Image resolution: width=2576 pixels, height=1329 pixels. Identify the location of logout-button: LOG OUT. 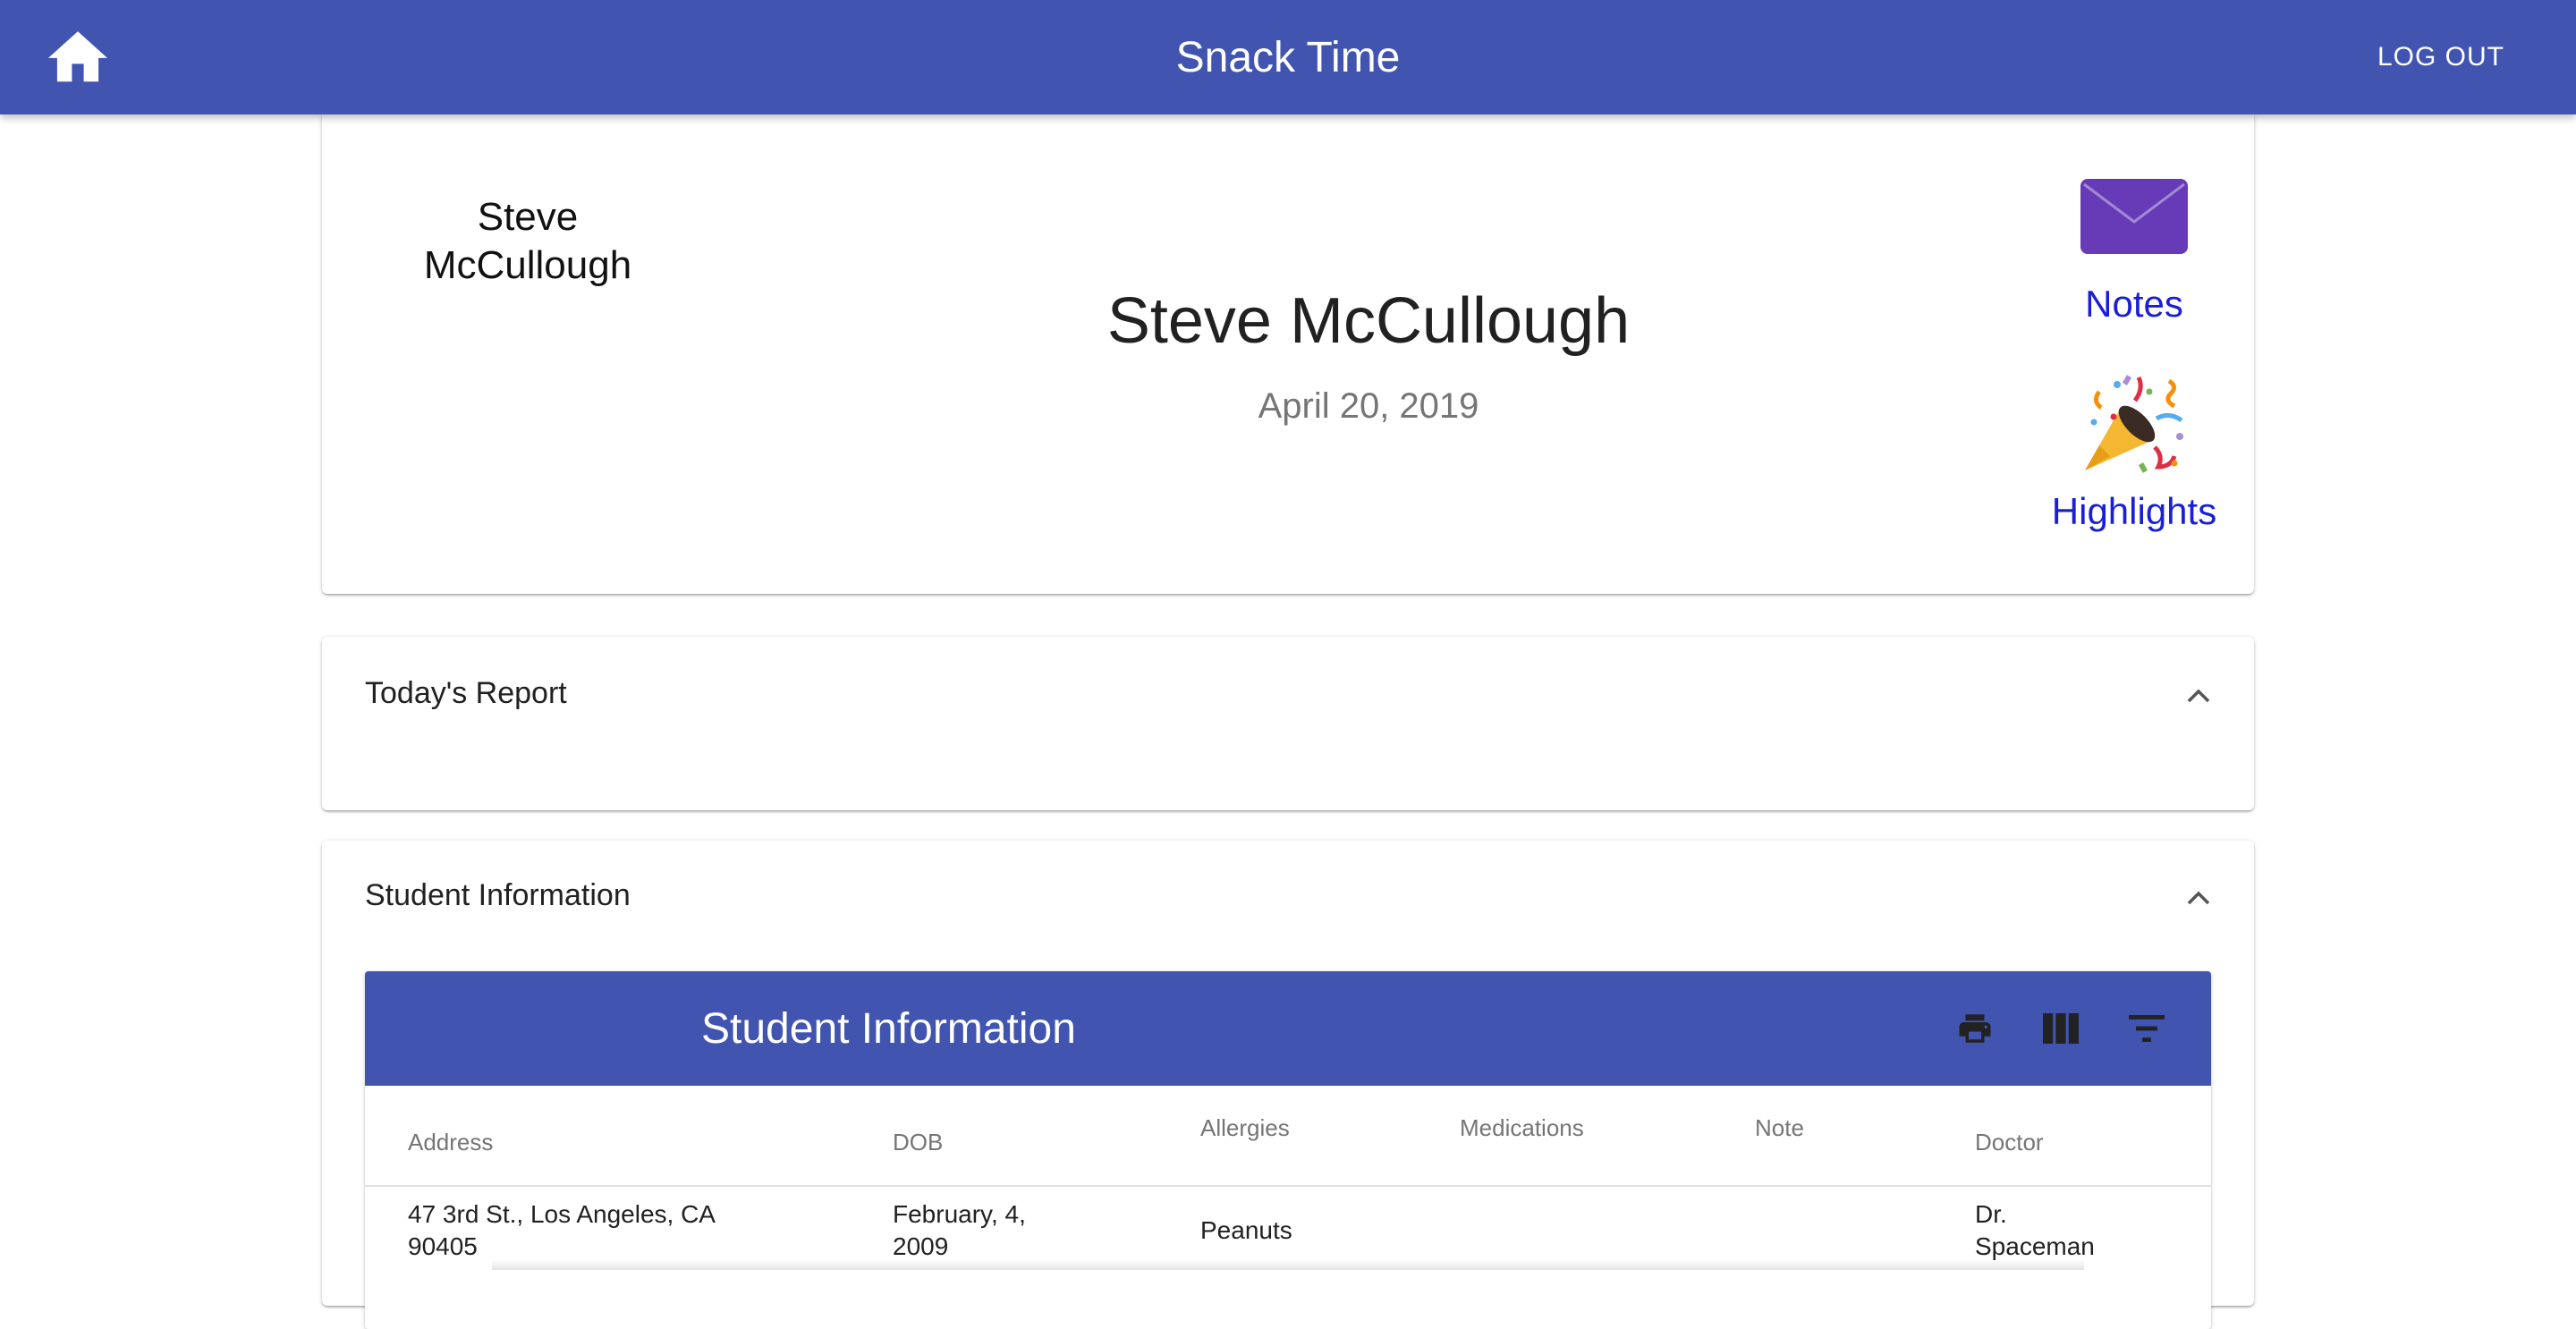
(2440, 57).